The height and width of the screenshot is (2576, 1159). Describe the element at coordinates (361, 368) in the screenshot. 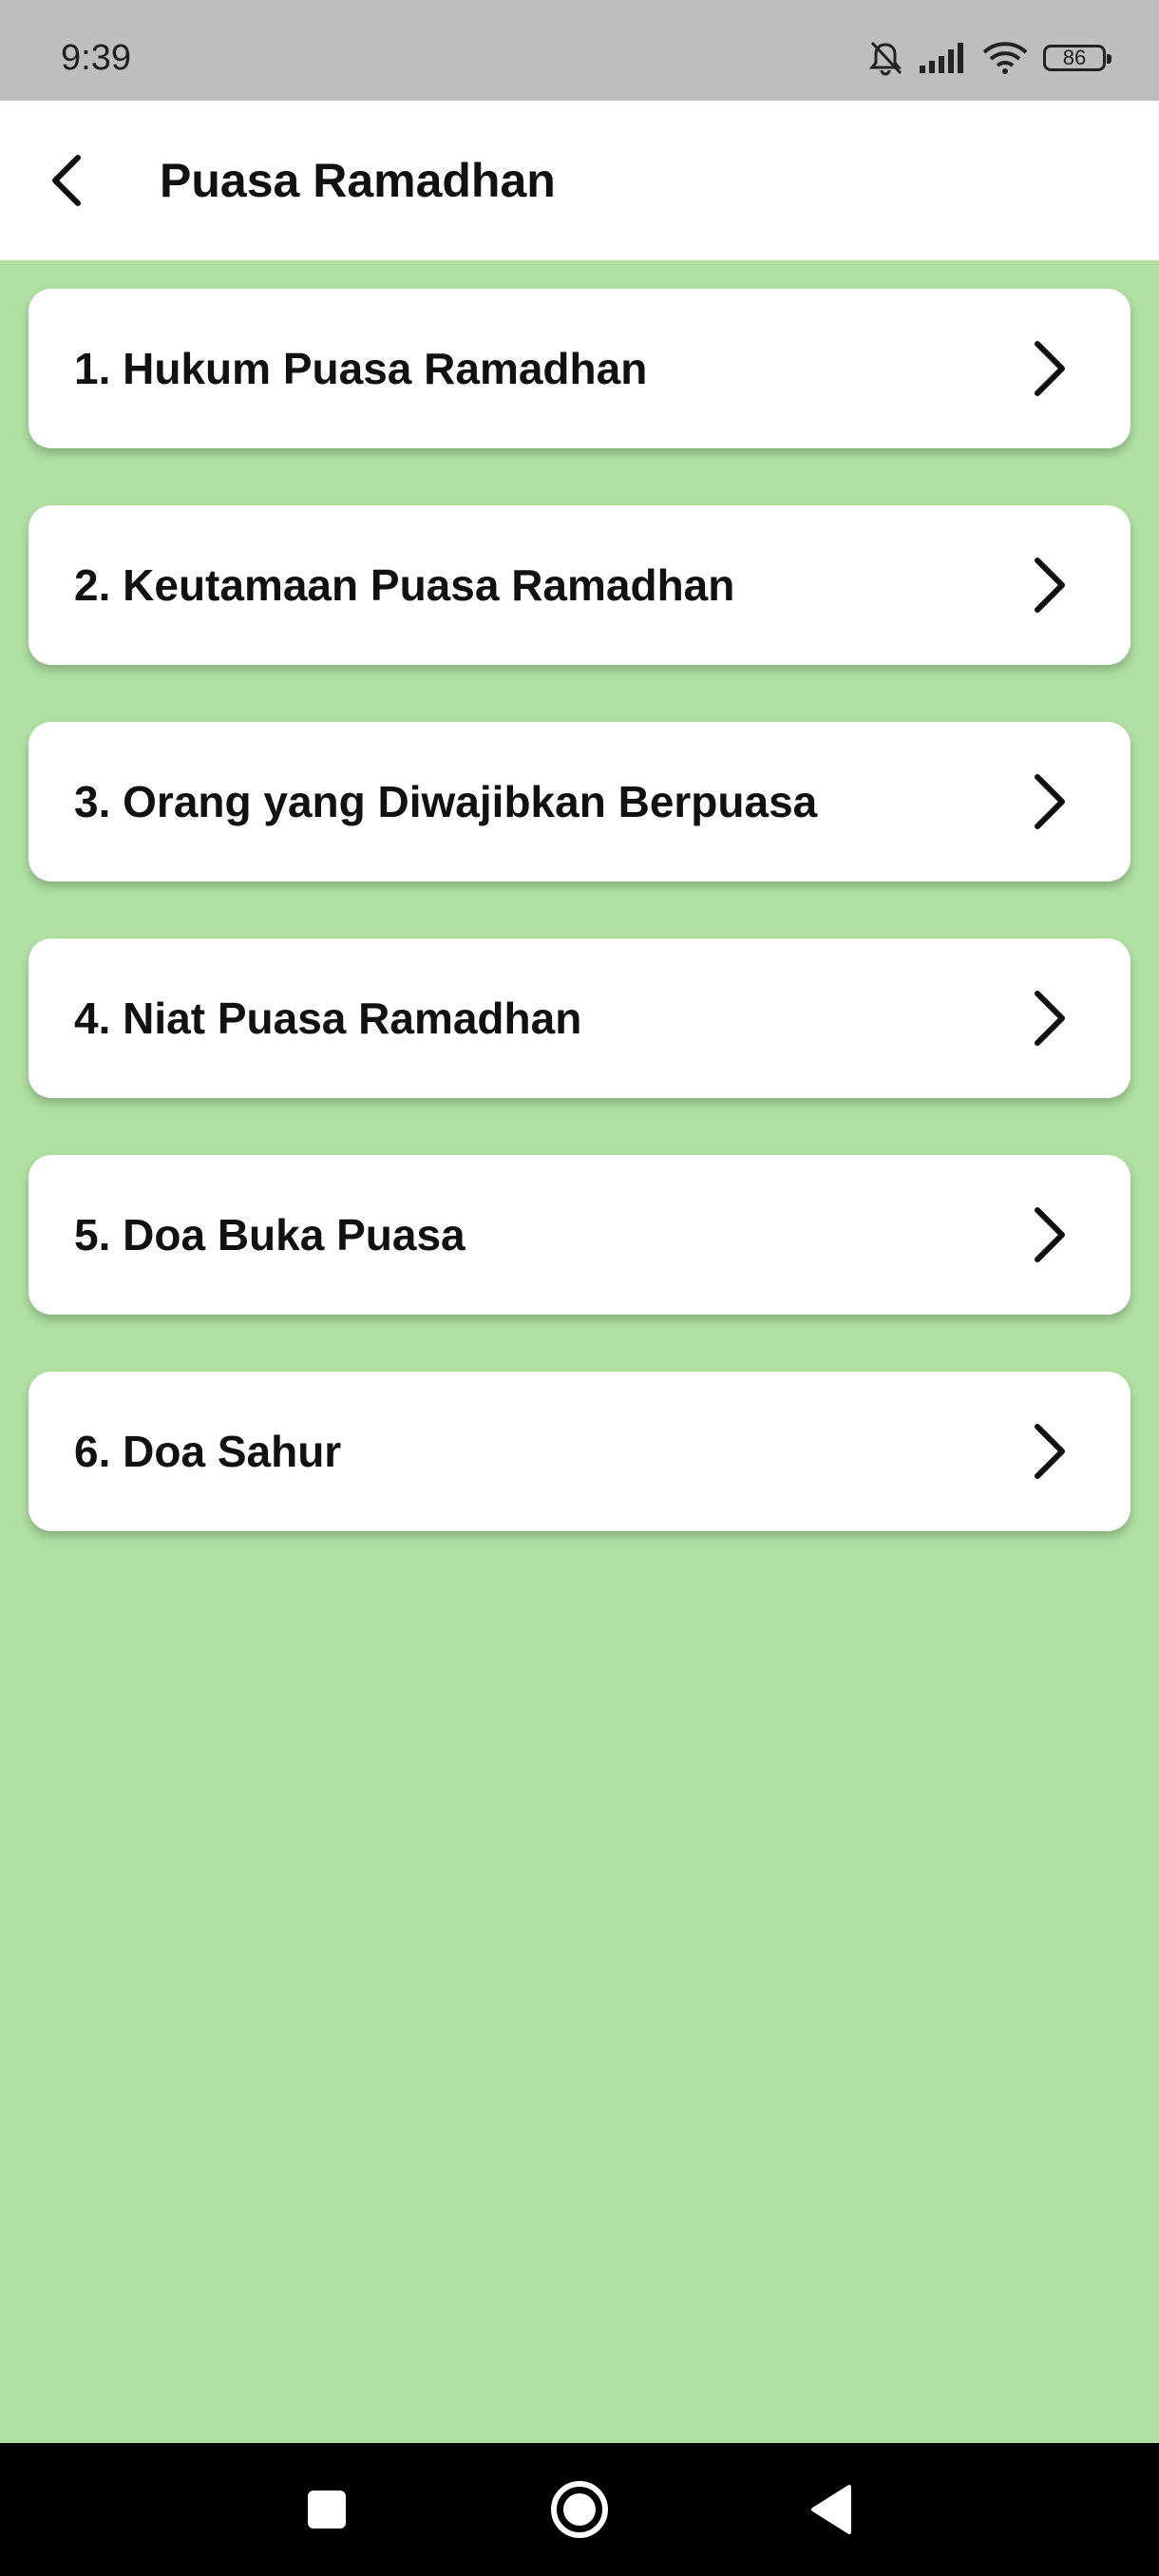

I see `list-item-label: 1. Hukum Puasa Ramadhan` at that location.